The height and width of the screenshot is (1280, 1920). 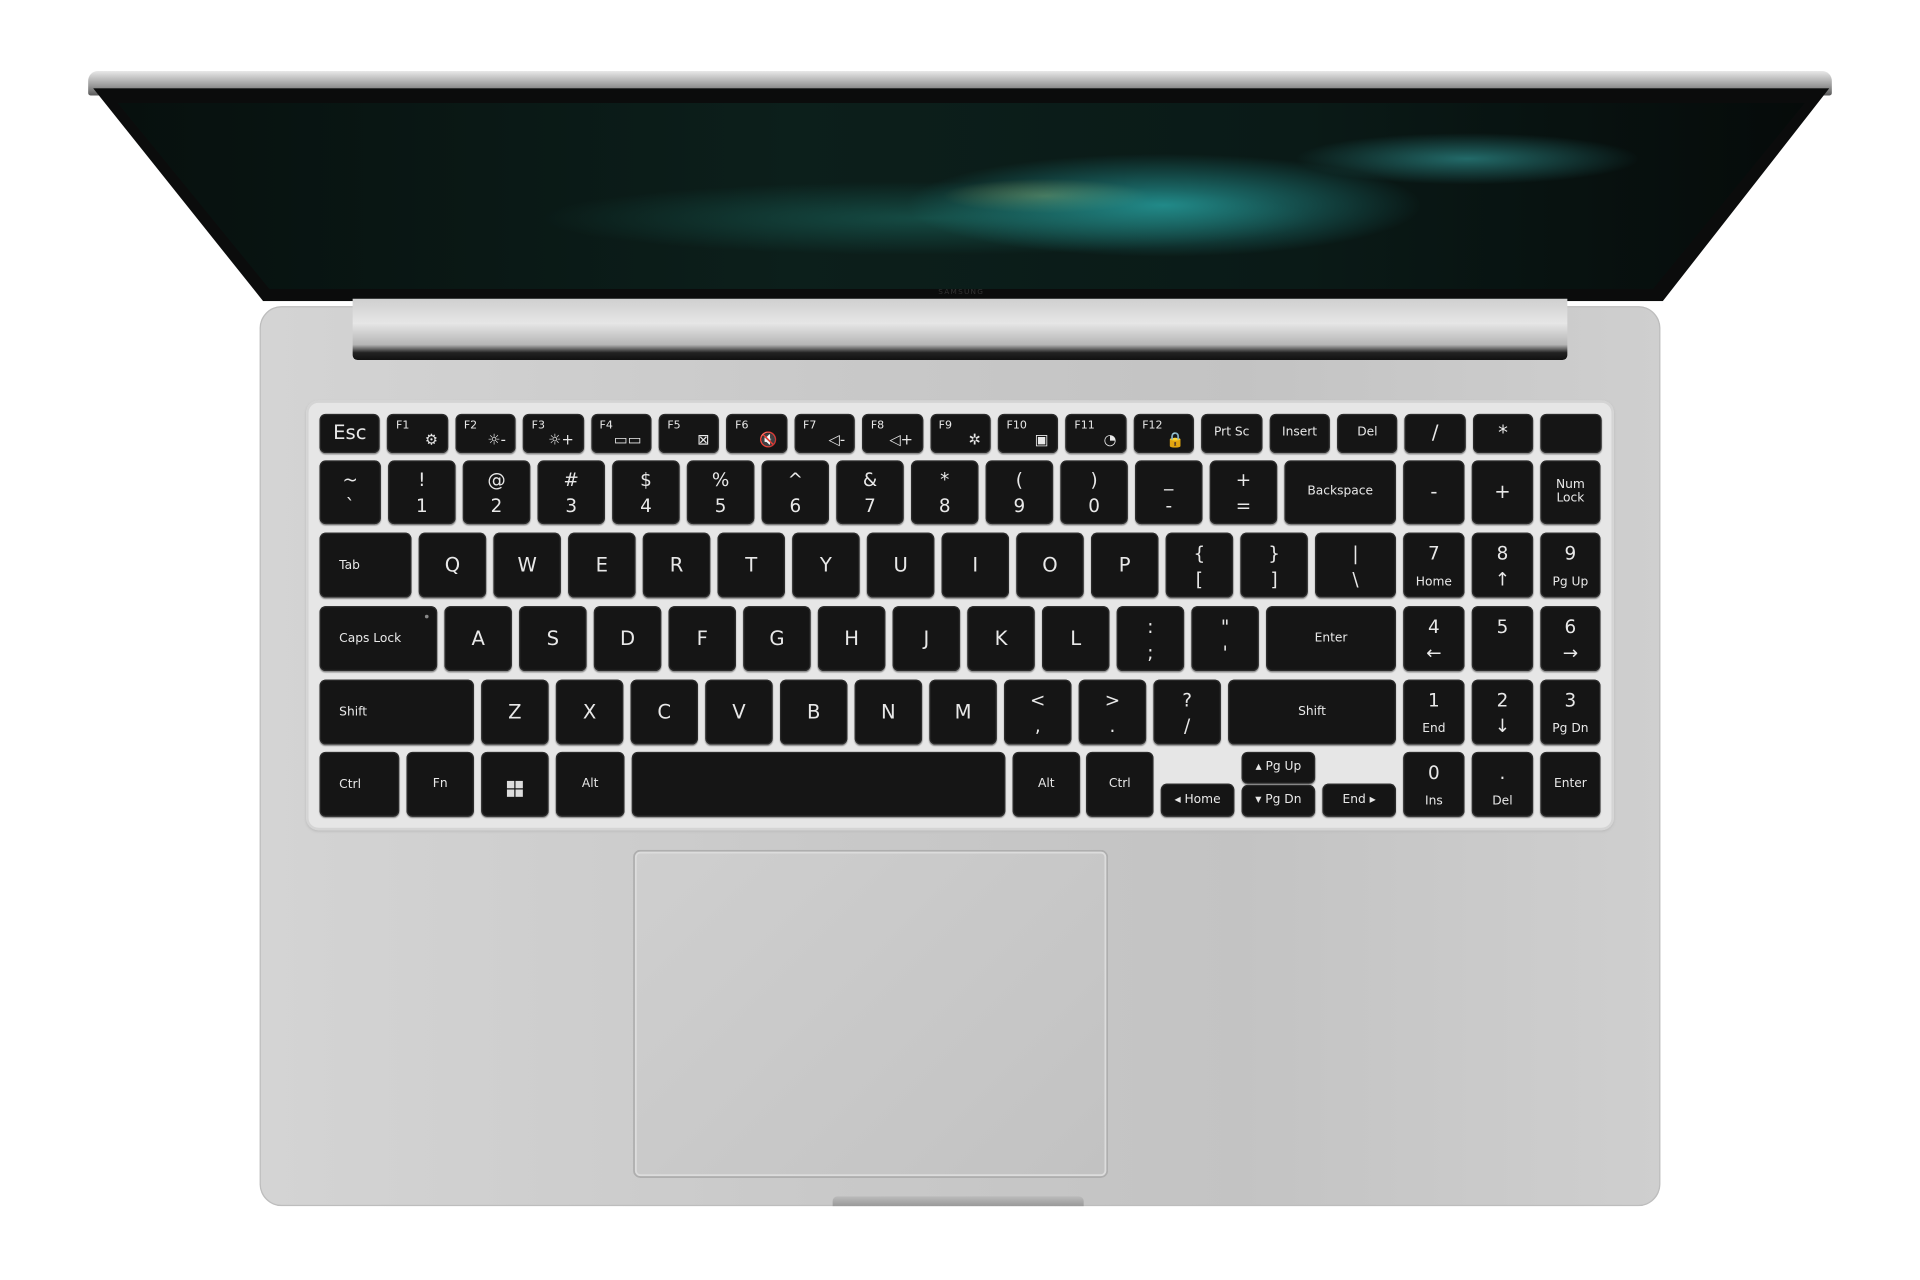 I want to click on key-&: & 7, so click(x=870, y=492).